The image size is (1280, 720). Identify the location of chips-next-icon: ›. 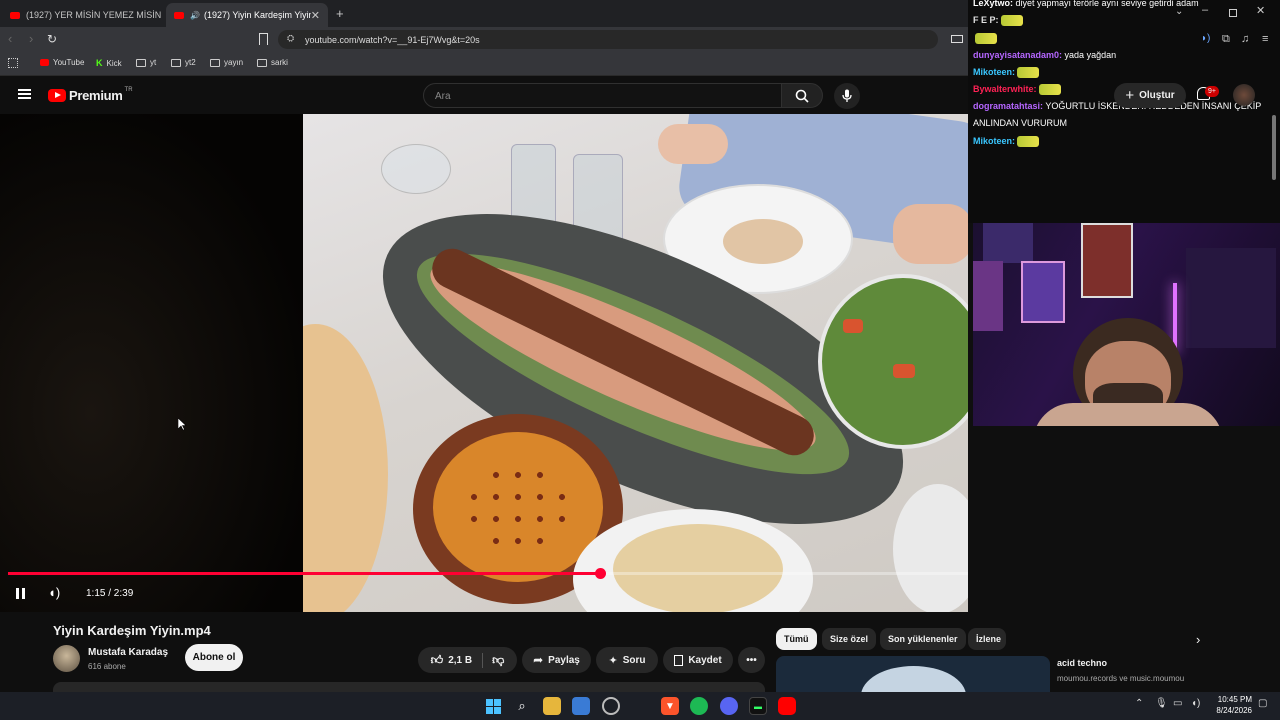
(1198, 639).